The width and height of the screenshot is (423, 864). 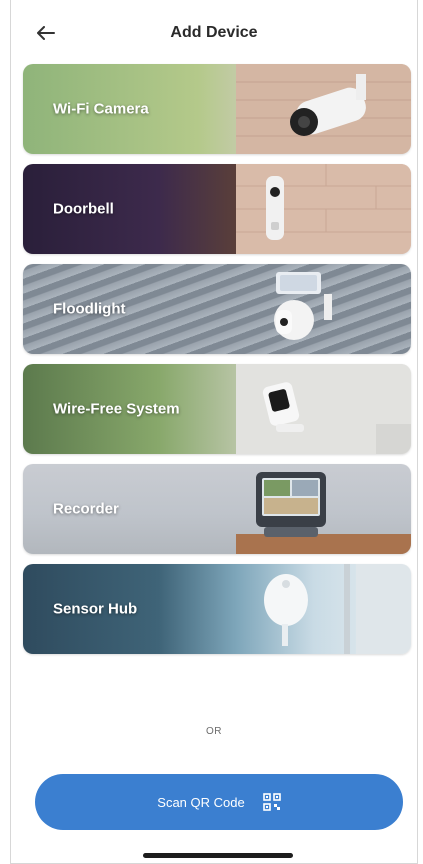 I want to click on device-card-floodlight: Floodlight, so click(x=217, y=309).